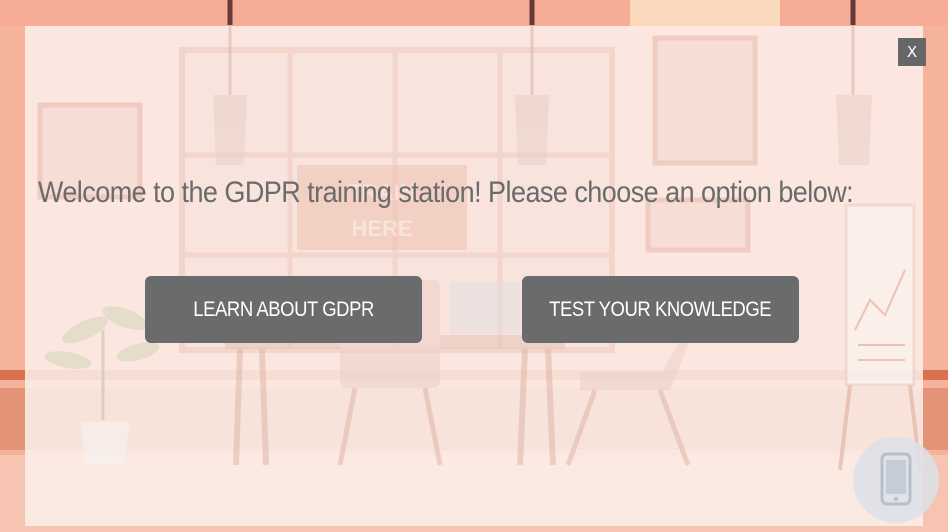 The width and height of the screenshot is (948, 532). I want to click on mobile-device-badge, so click(896, 480).